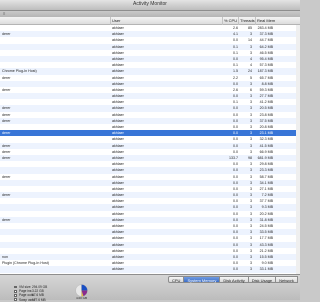 The width and height of the screenshot is (320, 302). What do you see at coordinates (251, 269) in the screenshot?
I see `threads-cell: 3` at bounding box center [251, 269].